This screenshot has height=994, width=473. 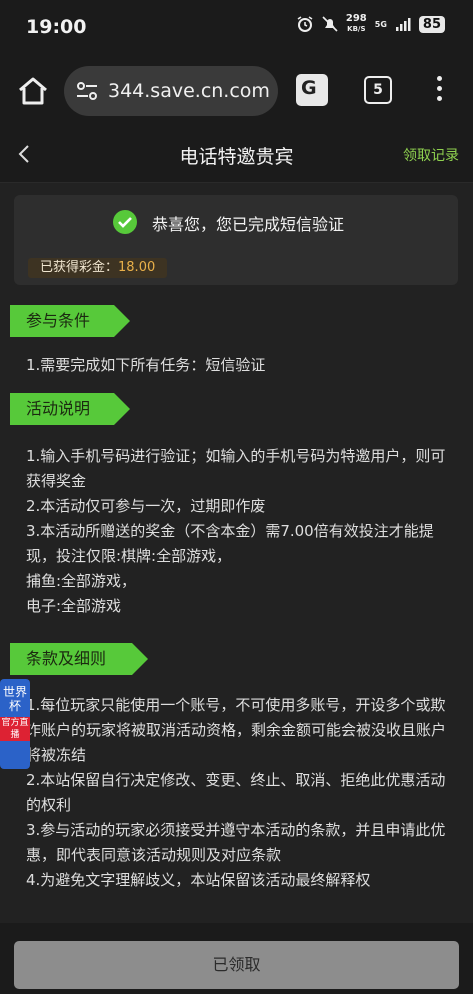 What do you see at coordinates (236, 965) in the screenshot?
I see `claimed-button: 已领取` at bounding box center [236, 965].